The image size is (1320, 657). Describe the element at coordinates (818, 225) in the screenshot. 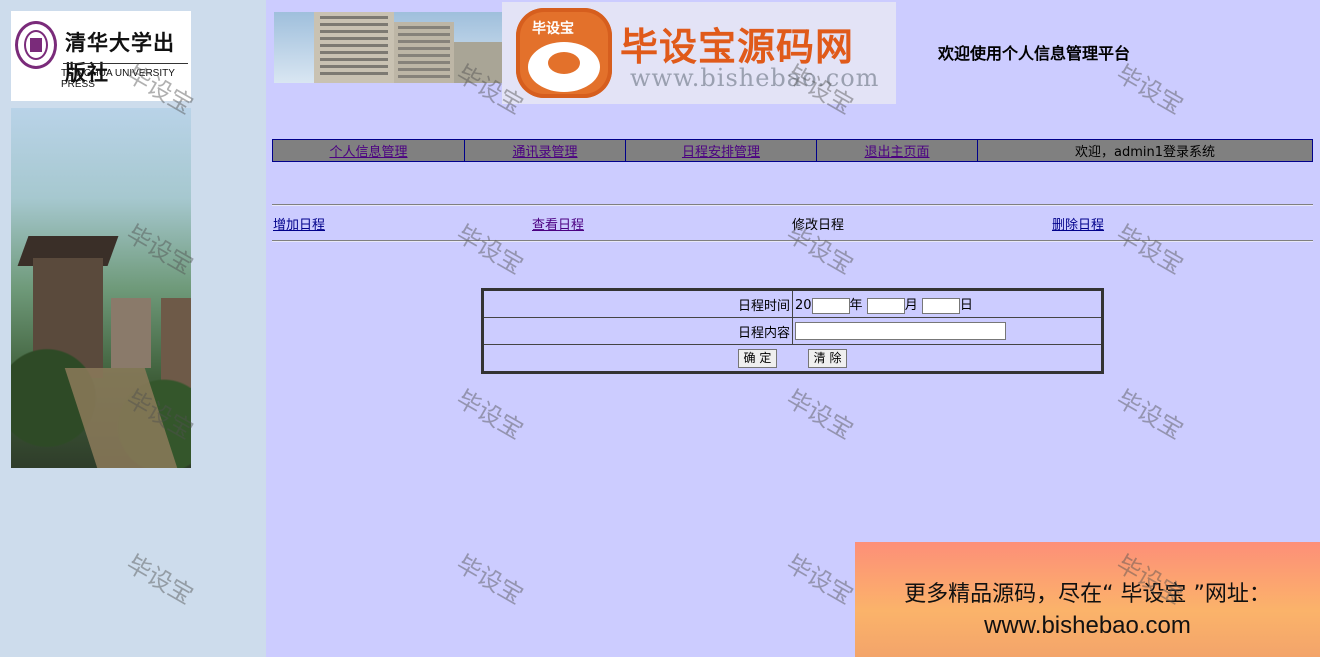

I see `subnav-edit-schedule: 修改日程` at that location.